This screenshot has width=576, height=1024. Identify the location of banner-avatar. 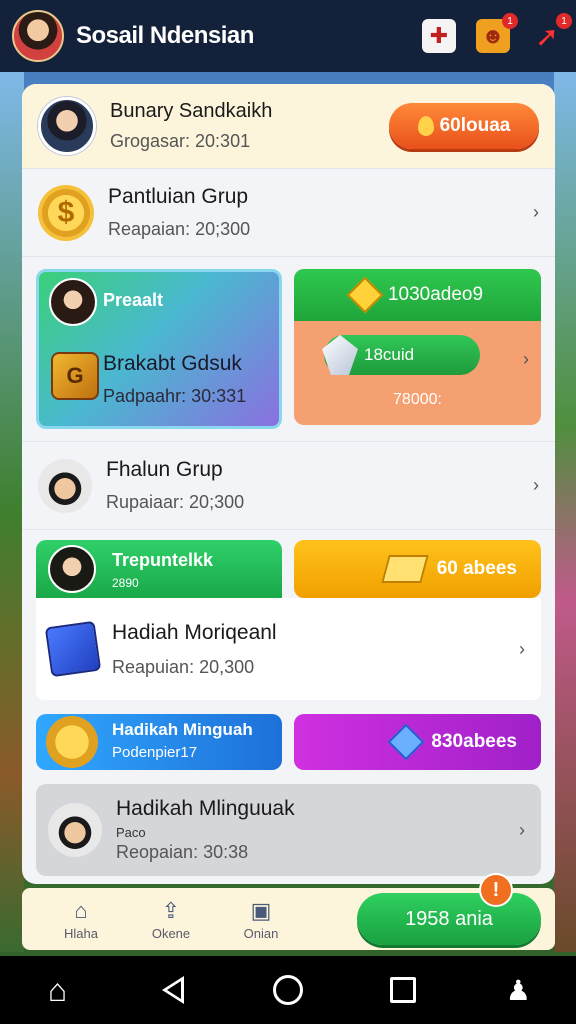
(72, 569).